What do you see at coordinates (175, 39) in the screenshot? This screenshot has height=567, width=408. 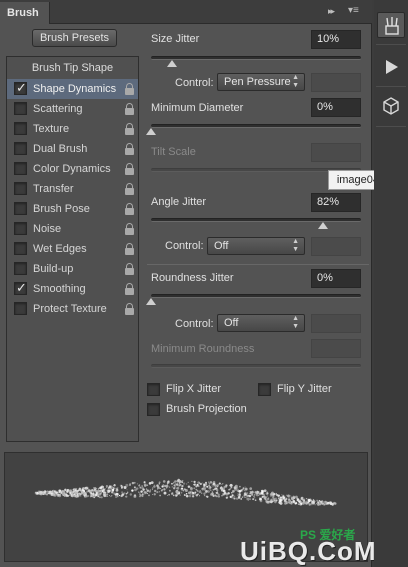 I see `size-jitter-label: Size Jitter` at bounding box center [175, 39].